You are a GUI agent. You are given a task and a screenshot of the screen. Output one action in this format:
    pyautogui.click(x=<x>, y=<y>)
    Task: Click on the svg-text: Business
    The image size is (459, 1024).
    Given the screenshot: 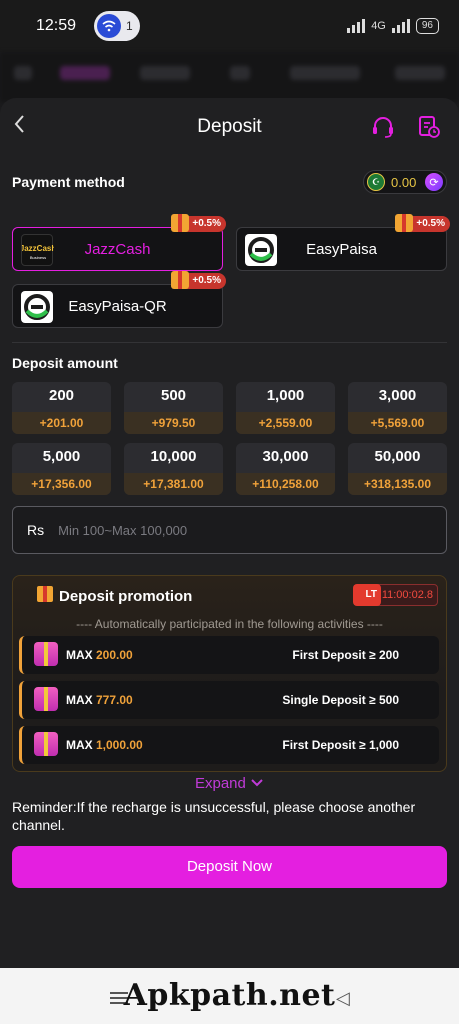 What is the action you would take?
    pyautogui.click(x=38, y=257)
    